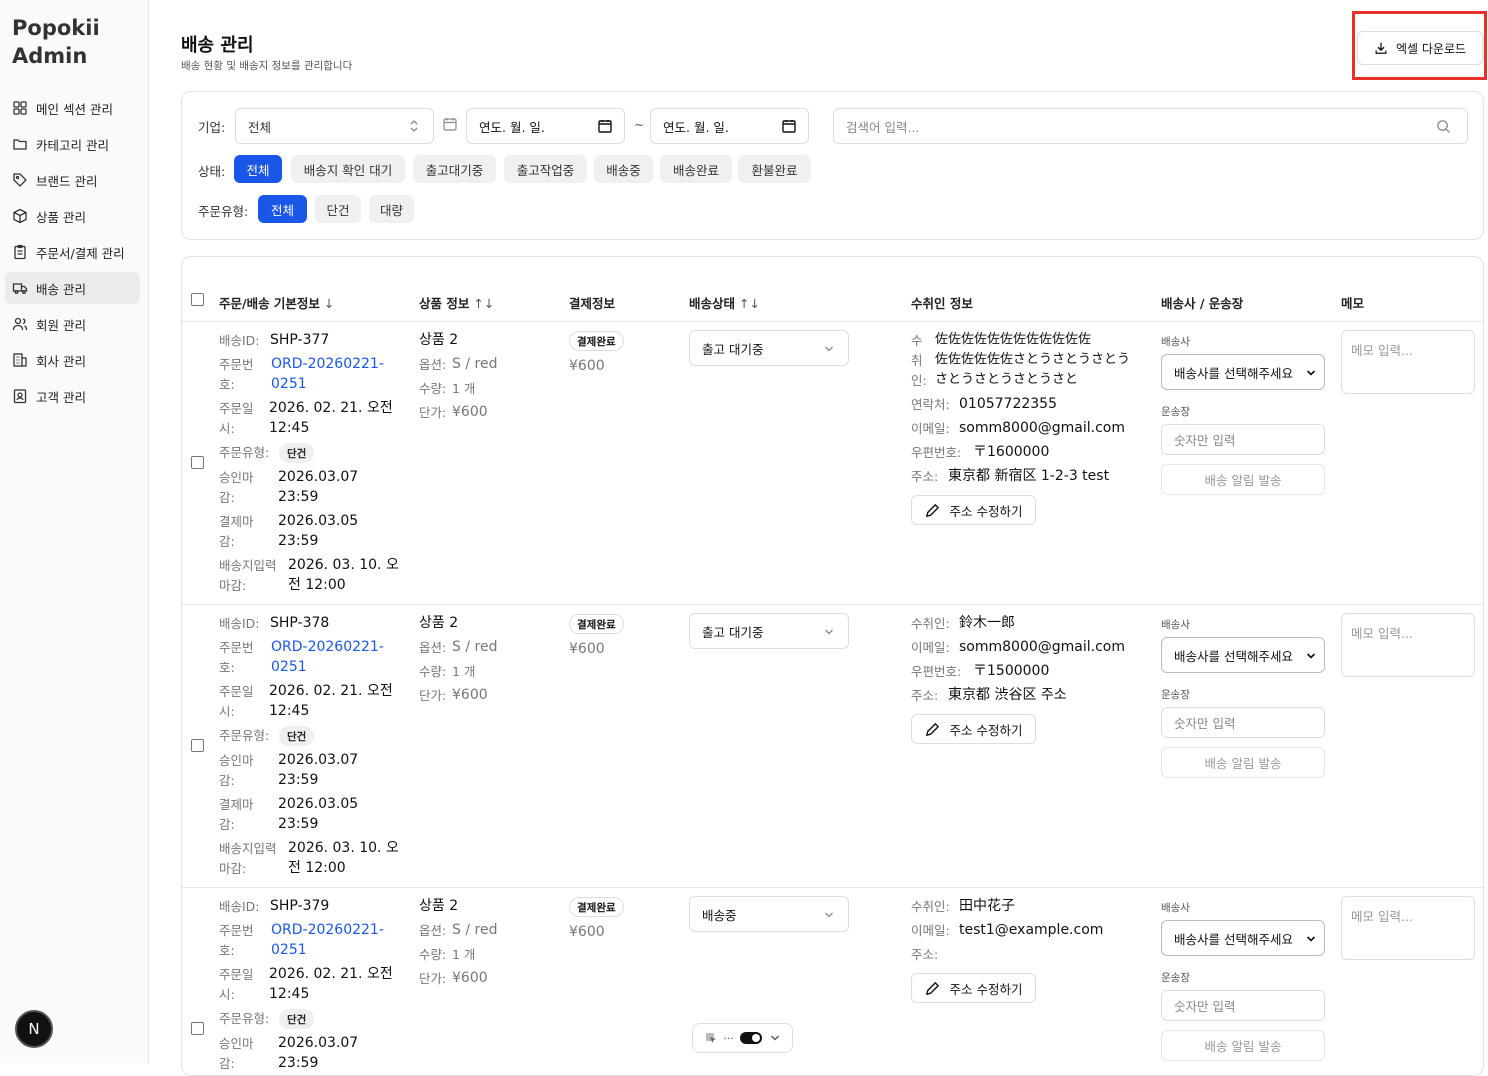 The height and width of the screenshot is (1076, 1488). I want to click on sidebar-item-customers: 고객 관리, so click(72, 396).